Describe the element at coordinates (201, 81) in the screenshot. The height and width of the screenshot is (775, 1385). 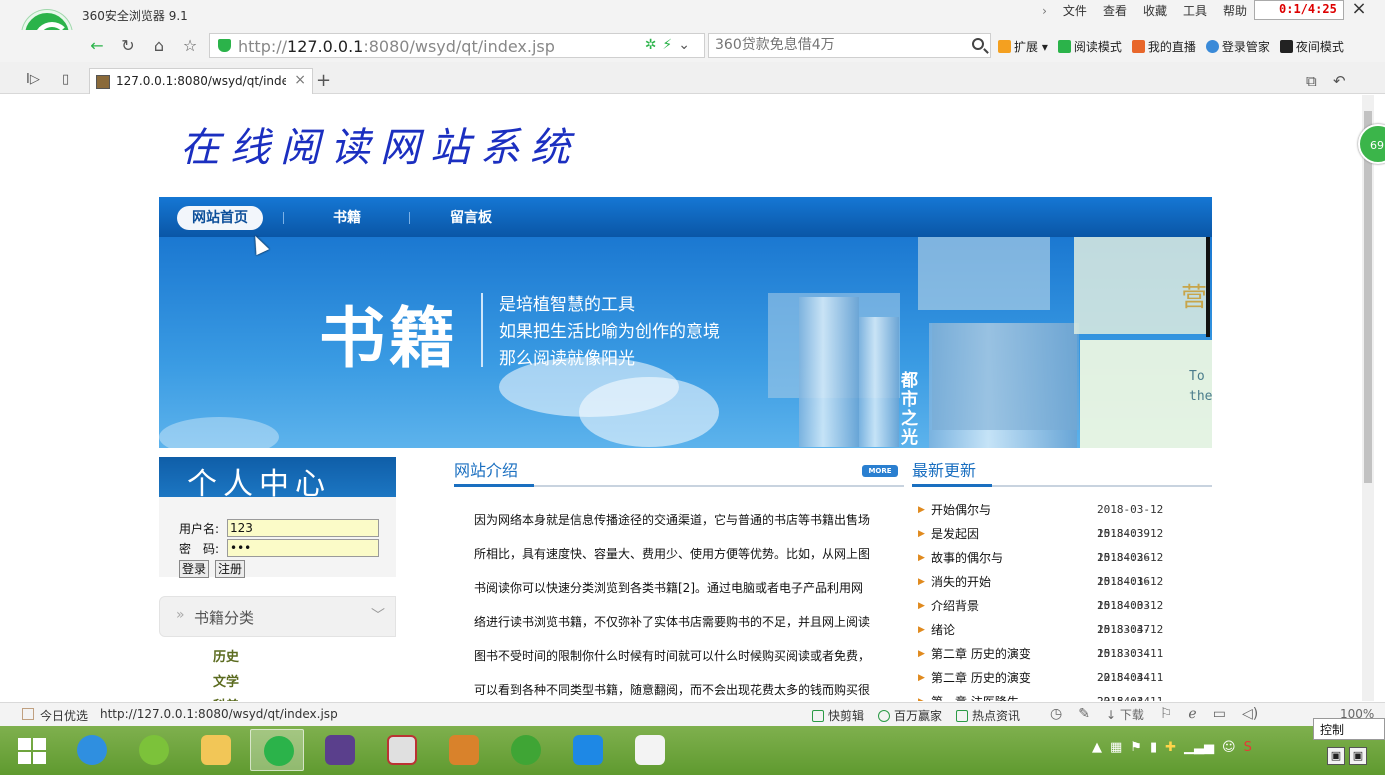
I see `tab-current: 127.0.0.1:8080/wsyd/qt/index. ×` at that location.